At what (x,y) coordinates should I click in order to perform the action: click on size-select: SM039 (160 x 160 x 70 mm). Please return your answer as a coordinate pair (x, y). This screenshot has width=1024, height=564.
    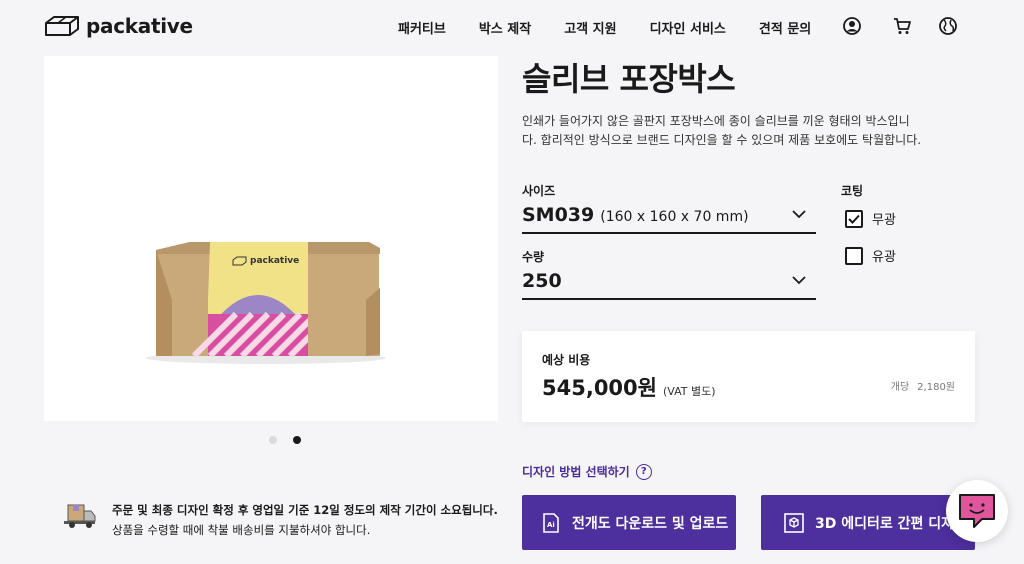
    Looking at the image, I should click on (669, 216).